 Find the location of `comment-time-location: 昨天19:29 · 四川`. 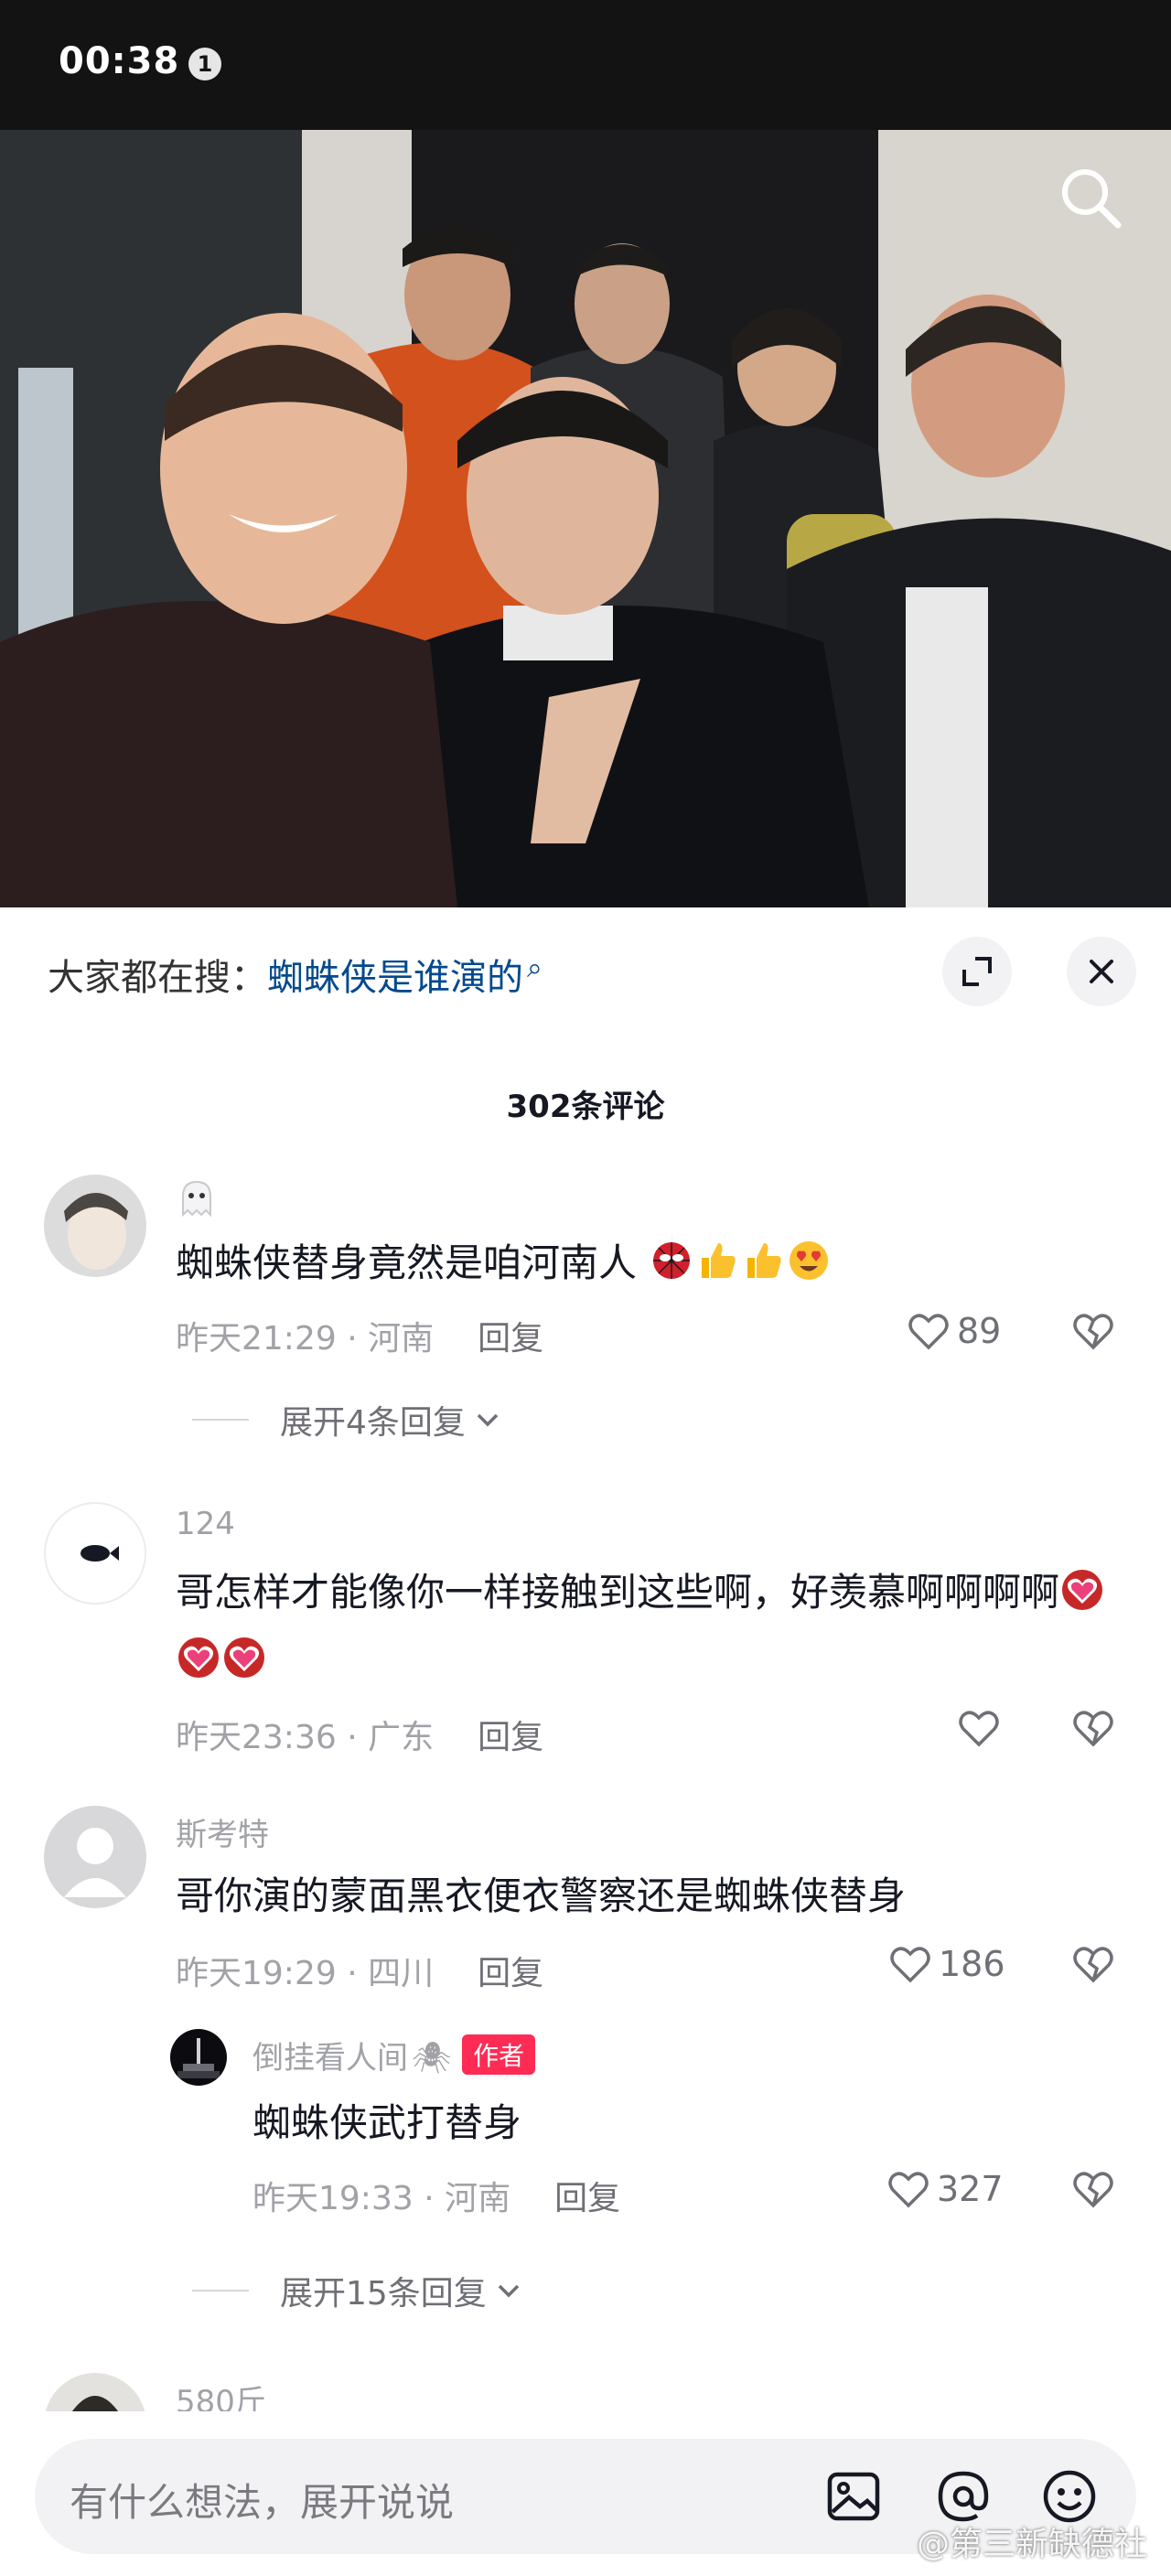

comment-time-location: 昨天19:29 · 四川 is located at coordinates (305, 1974).